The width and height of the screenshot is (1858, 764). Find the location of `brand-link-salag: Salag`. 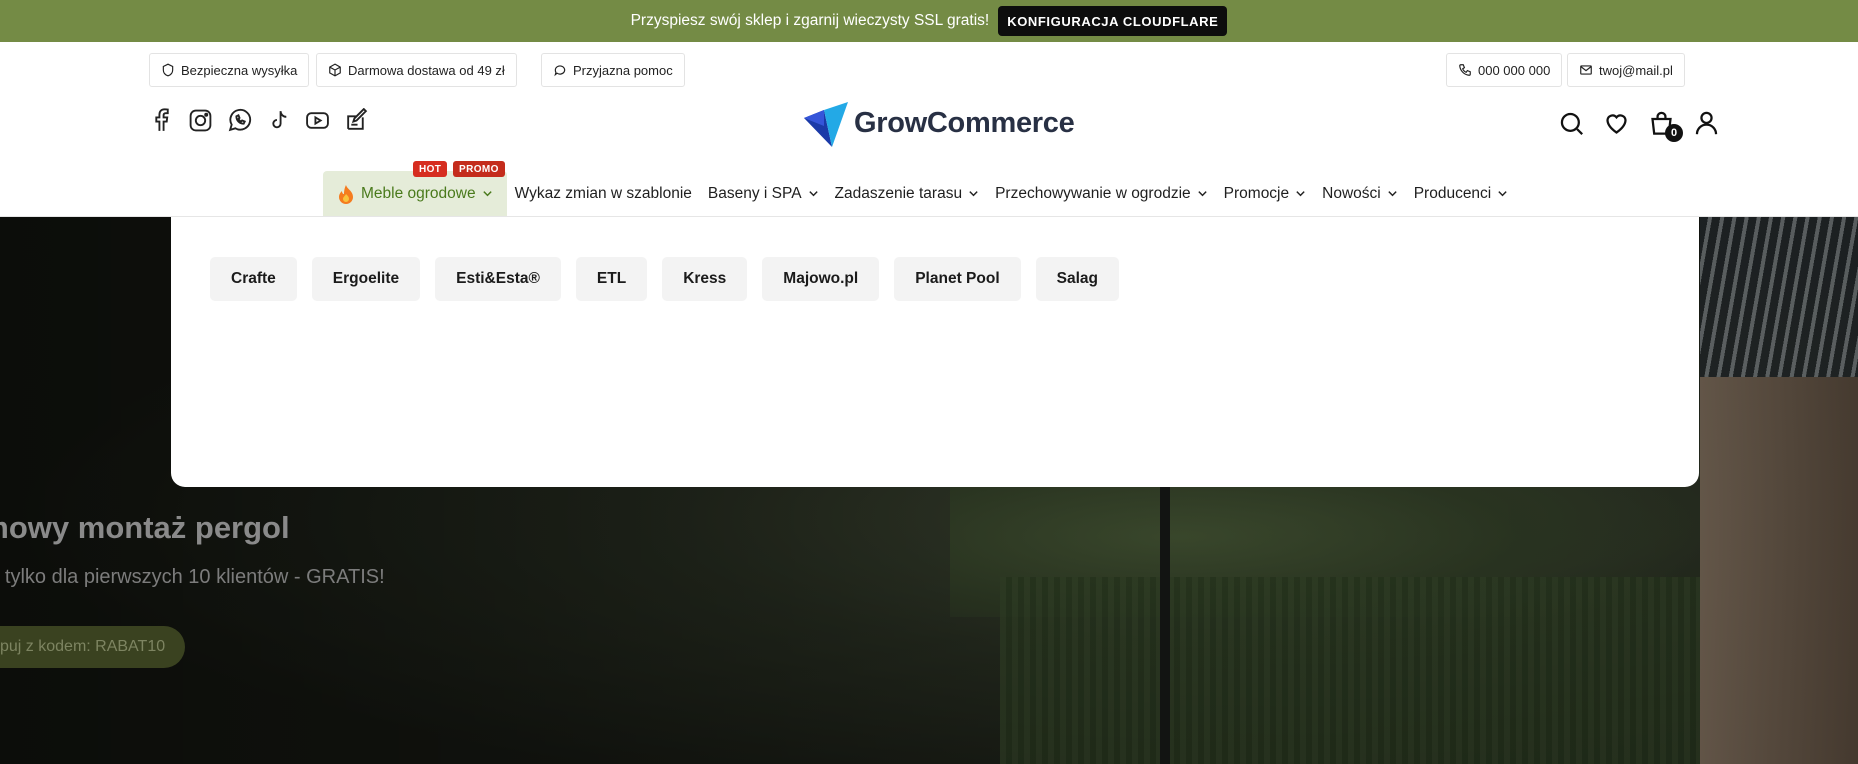

brand-link-salag: Salag is located at coordinates (1077, 279).